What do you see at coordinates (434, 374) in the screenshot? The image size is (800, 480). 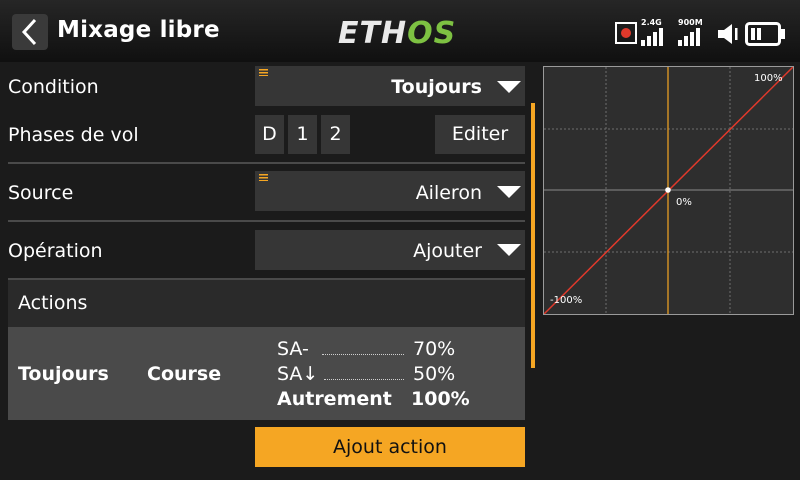 I see `action-value-2: 50%` at bounding box center [434, 374].